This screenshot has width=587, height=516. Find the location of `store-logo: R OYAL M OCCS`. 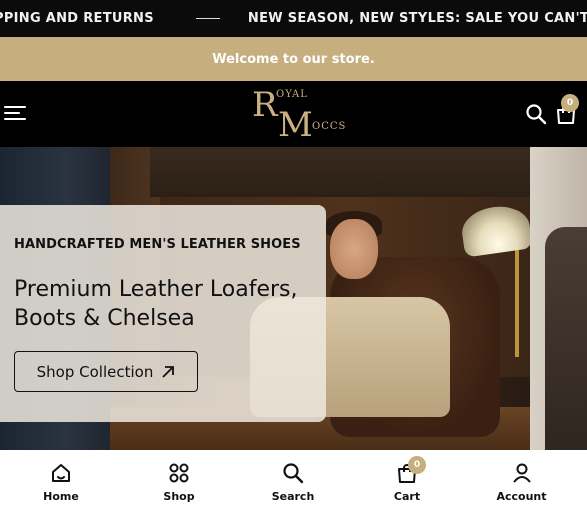

store-logo: R OYAL M OCCS is located at coordinates (301, 115).